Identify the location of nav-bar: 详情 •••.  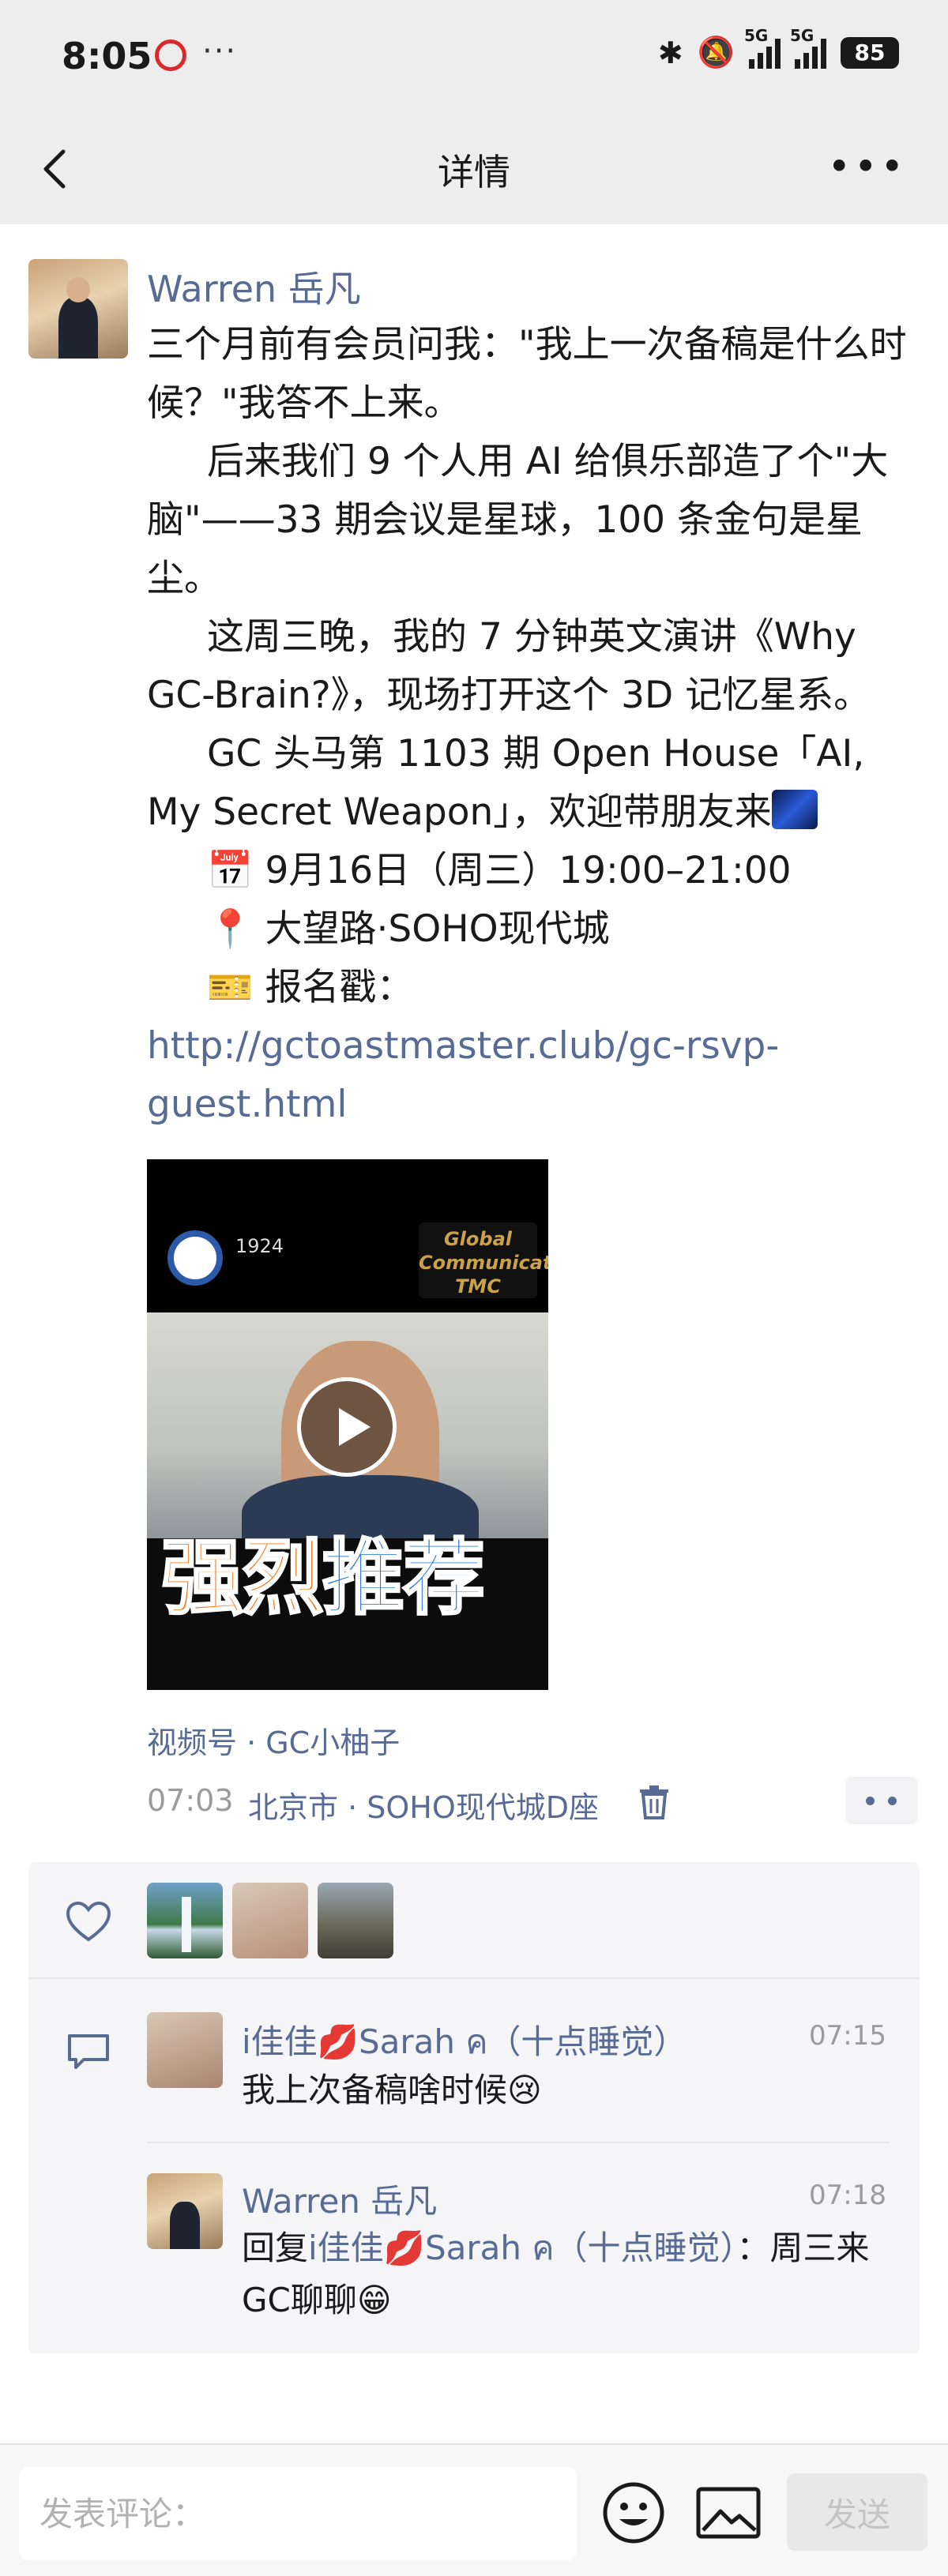
(474, 167).